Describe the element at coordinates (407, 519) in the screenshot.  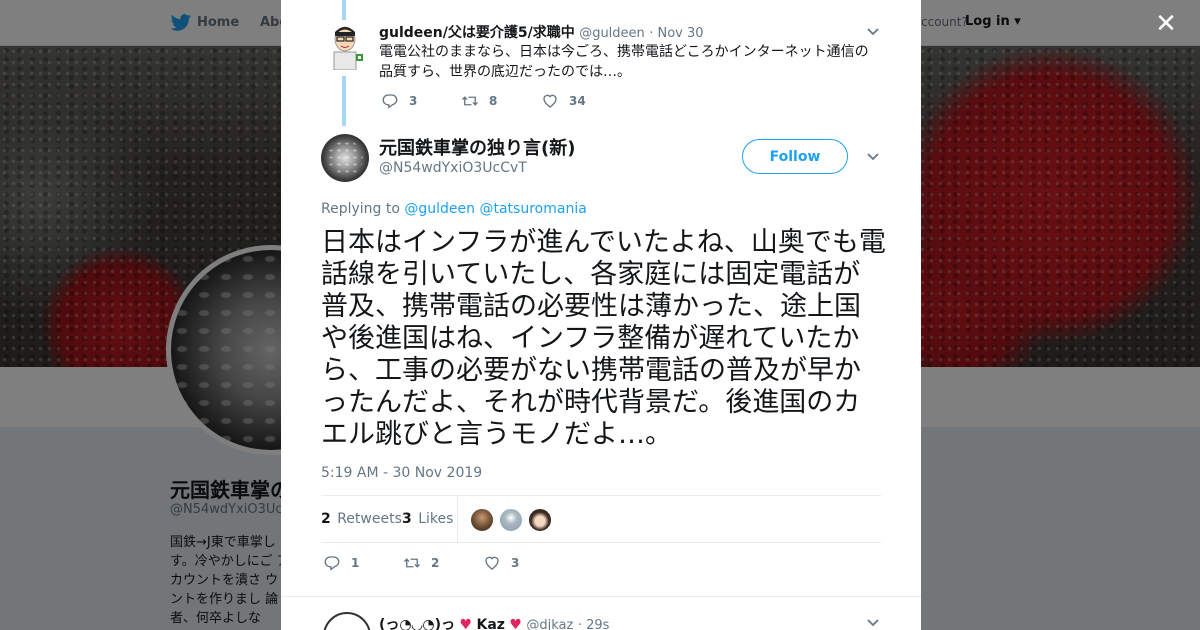
I see `likes-stat-count: 3` at that location.